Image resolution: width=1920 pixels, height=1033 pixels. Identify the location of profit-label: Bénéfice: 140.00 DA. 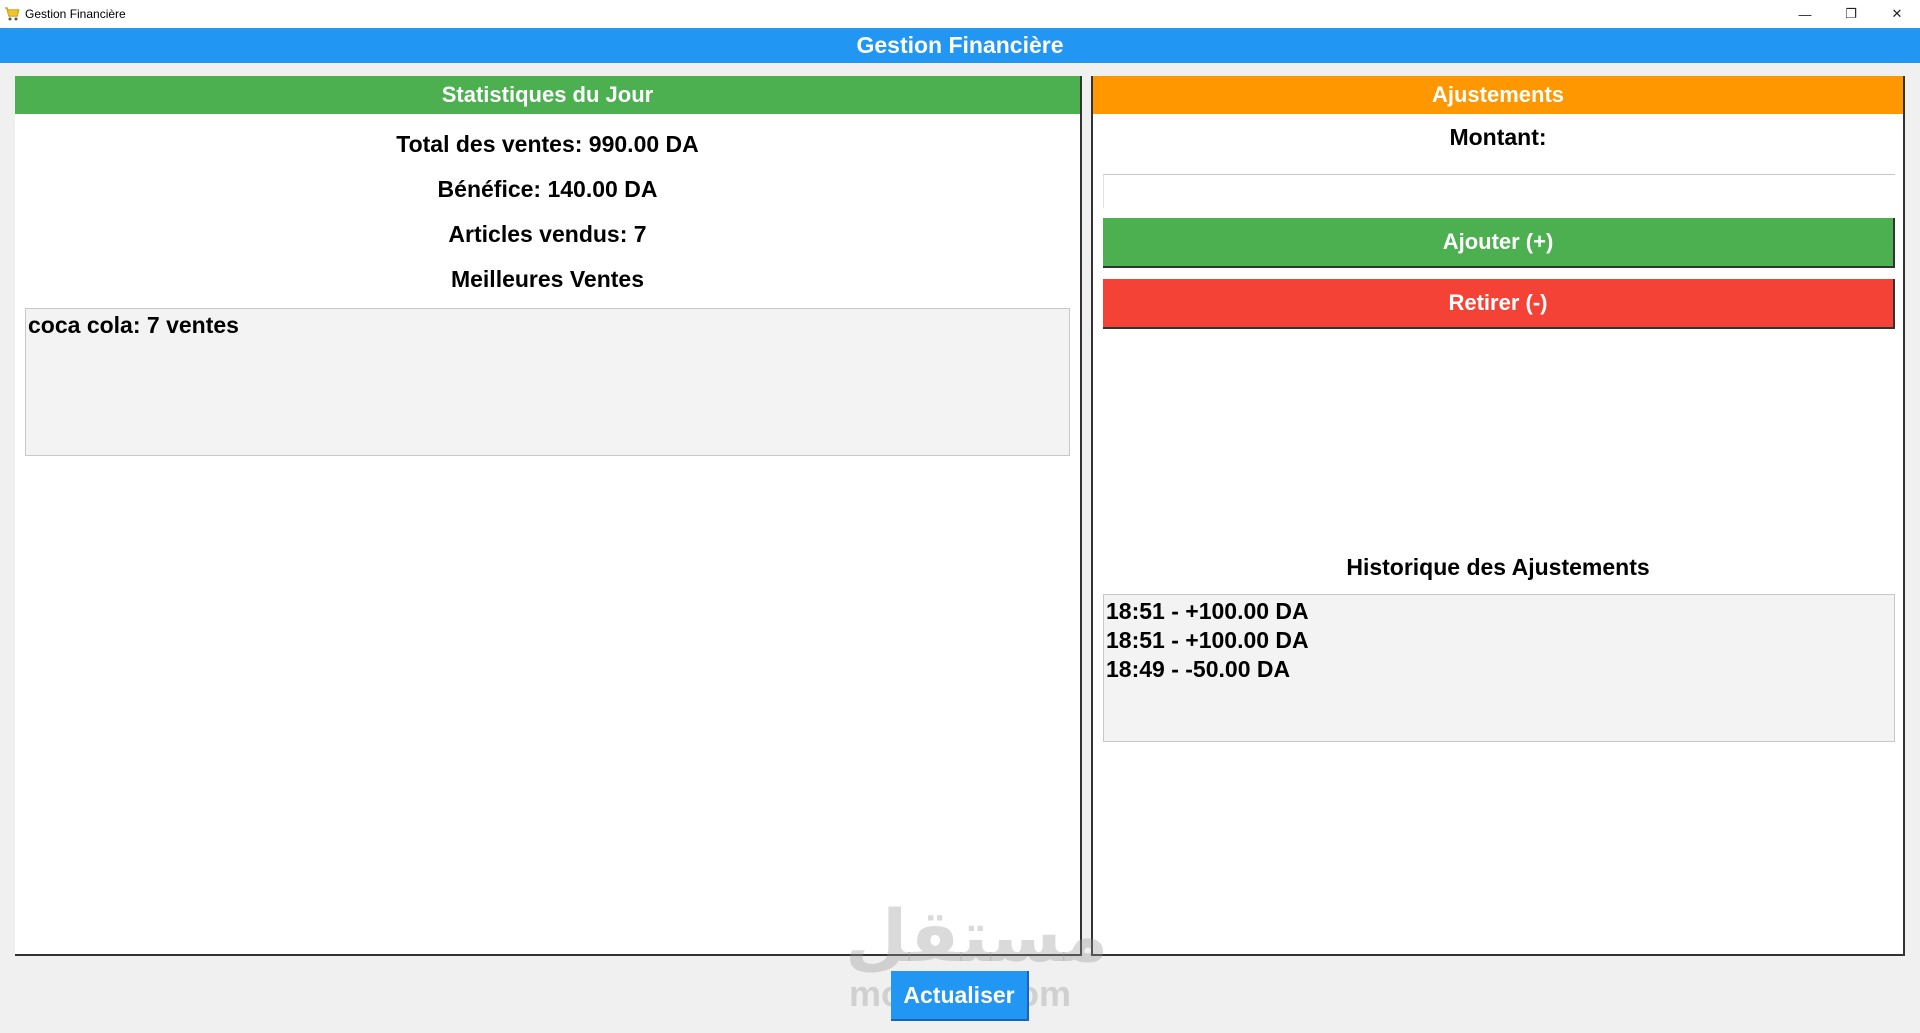
(547, 189).